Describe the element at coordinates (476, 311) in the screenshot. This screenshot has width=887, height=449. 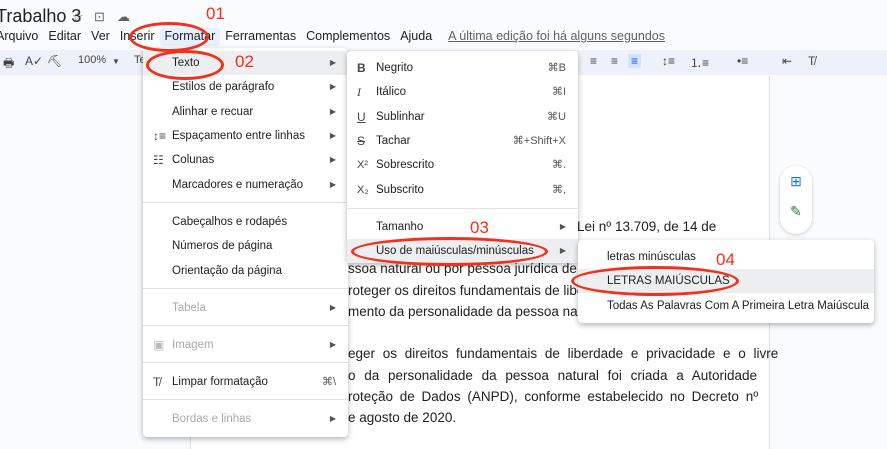
I see `doc-line: mento da personalidade da pessoa natural` at that location.